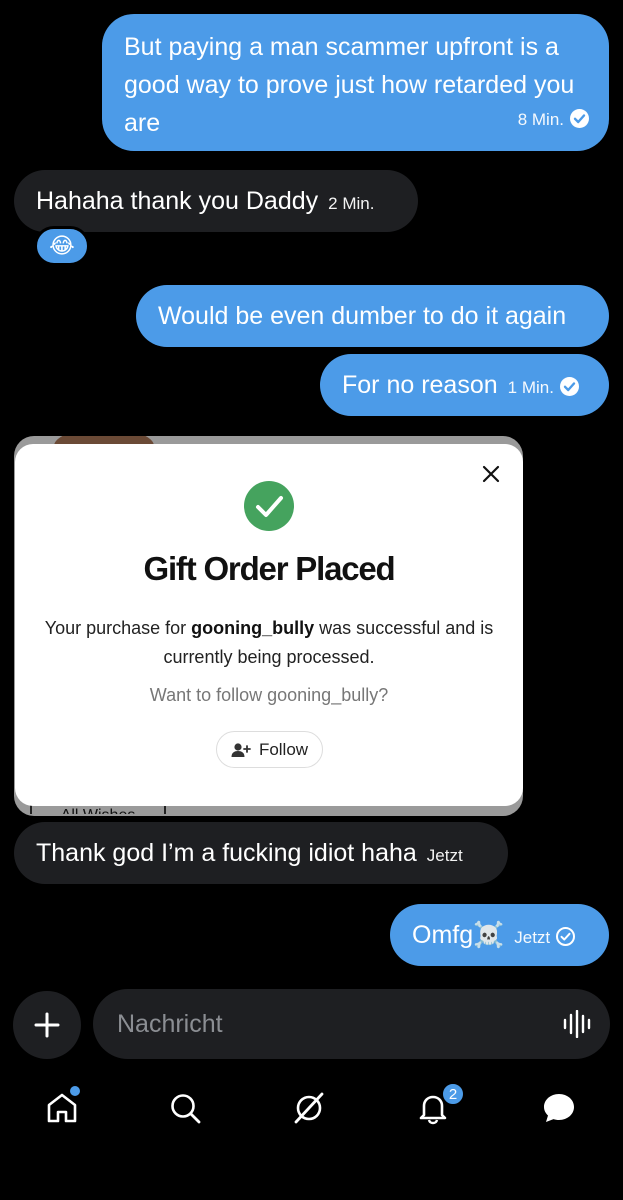 The height and width of the screenshot is (1200, 623). What do you see at coordinates (269, 695) in the screenshot?
I see `follow-question: Want to follow gooning_bully?` at bounding box center [269, 695].